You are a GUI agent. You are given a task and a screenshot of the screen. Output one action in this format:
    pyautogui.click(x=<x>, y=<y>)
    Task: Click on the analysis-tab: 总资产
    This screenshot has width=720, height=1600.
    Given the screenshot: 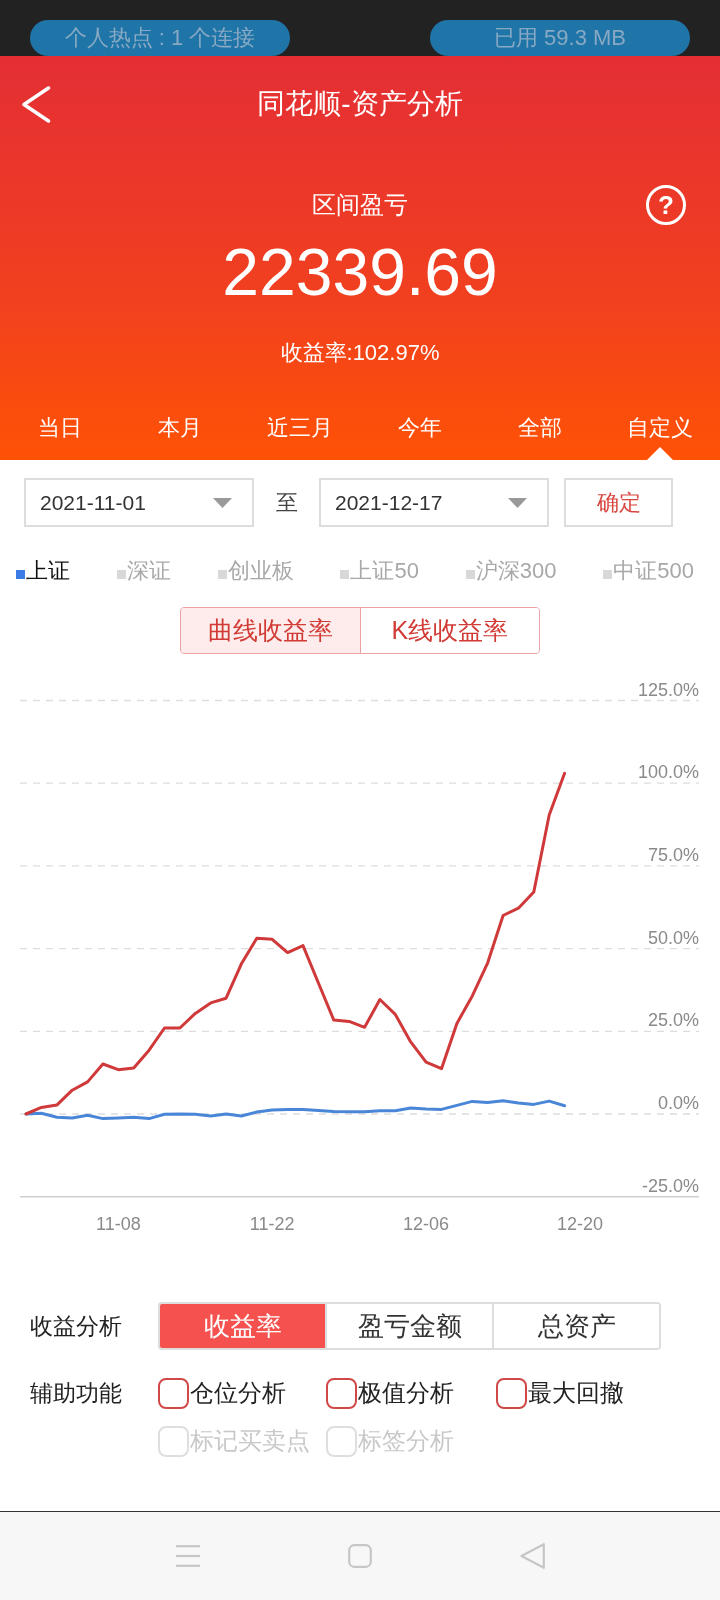 What is the action you would take?
    pyautogui.click(x=575, y=1326)
    